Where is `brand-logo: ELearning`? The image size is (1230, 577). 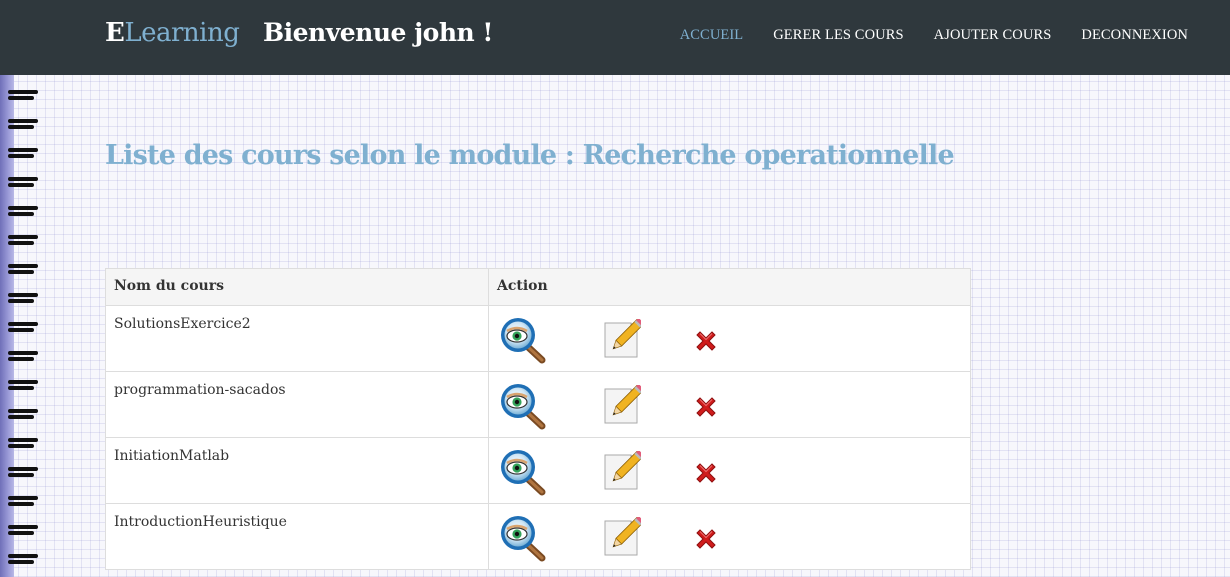
brand-logo: ELearning is located at coordinates (172, 33).